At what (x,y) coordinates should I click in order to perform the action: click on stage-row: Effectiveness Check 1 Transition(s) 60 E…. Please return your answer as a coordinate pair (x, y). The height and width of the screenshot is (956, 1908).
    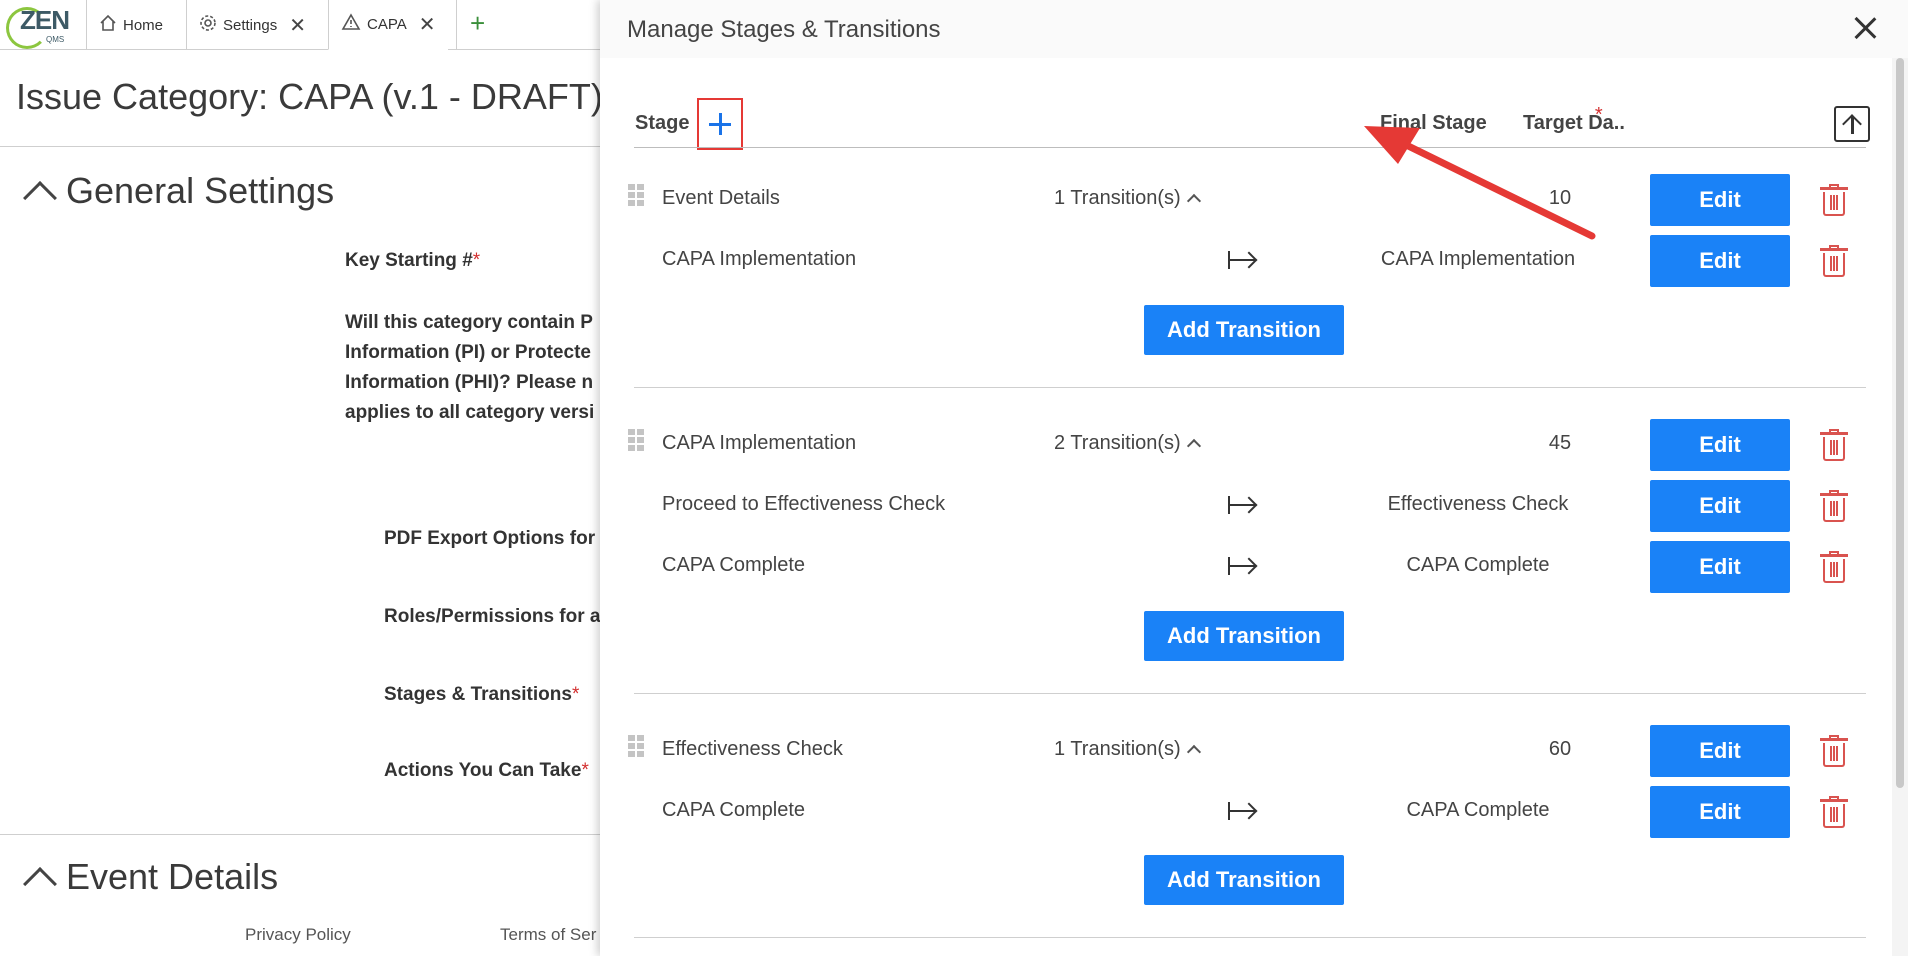
    Looking at the image, I should click on (1254, 751).